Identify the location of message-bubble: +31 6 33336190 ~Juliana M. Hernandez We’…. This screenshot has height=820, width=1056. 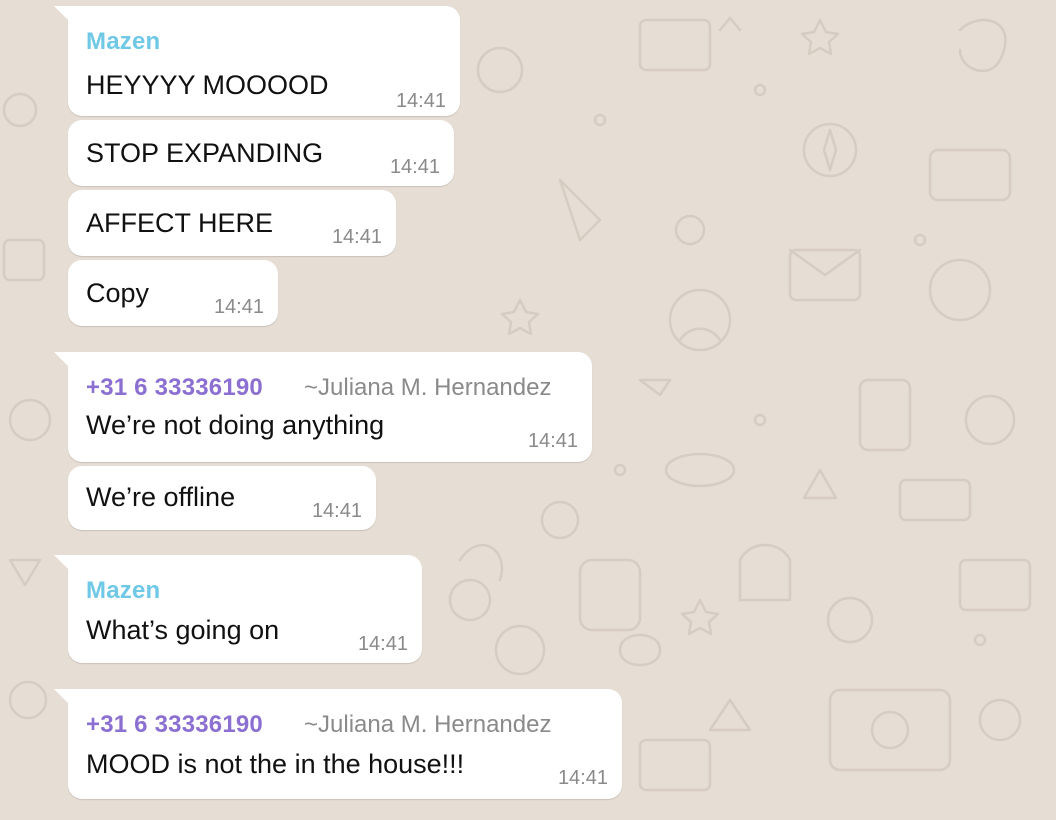
(323, 407).